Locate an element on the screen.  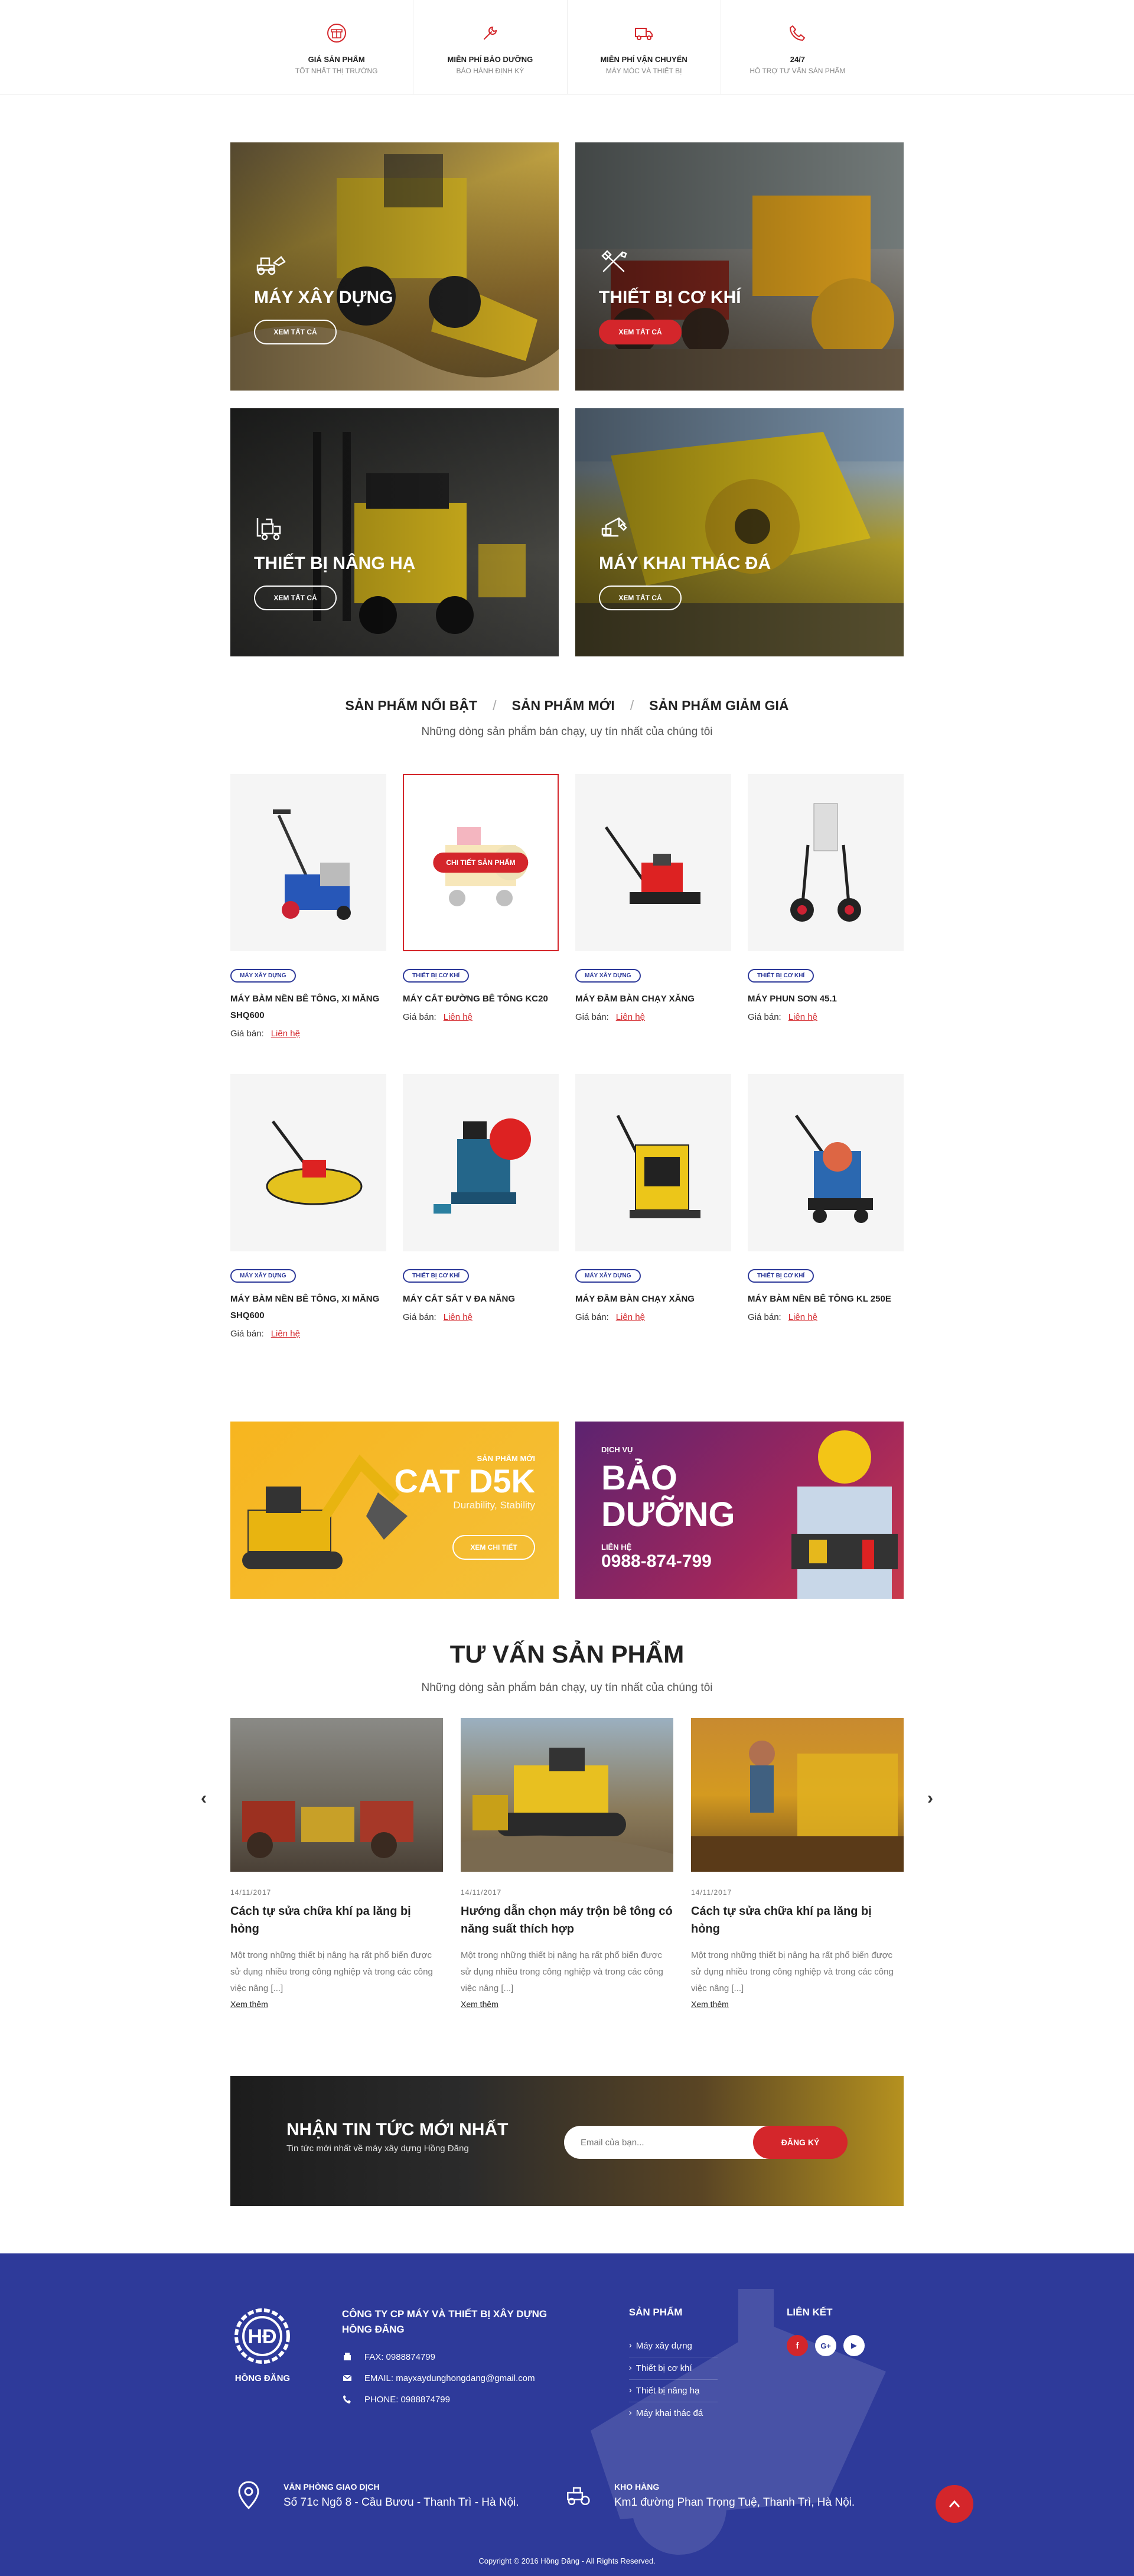
promo-phone: 0988-874-799 is located at coordinates (668, 1562).